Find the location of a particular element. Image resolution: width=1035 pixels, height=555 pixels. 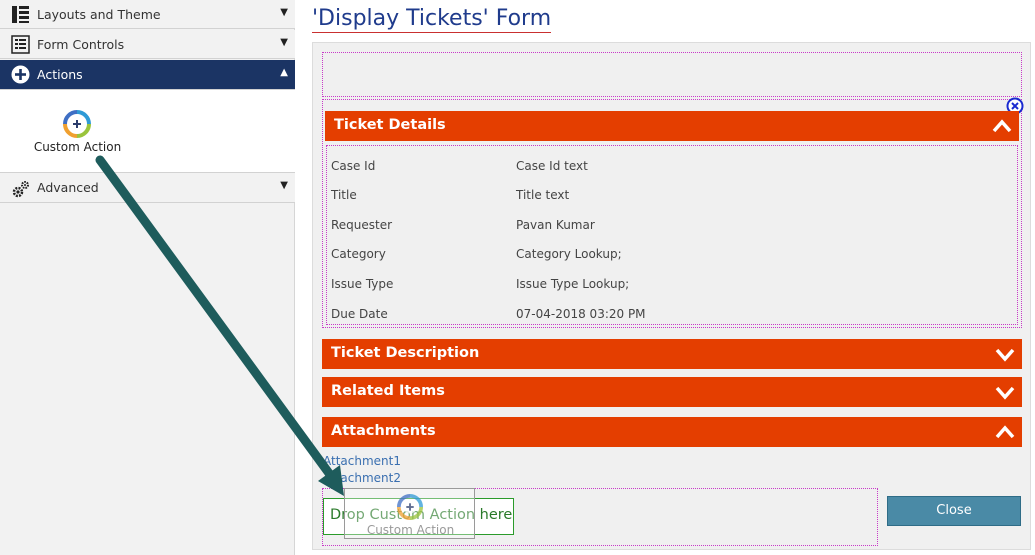

toolbox-section-label: Layouts and Theme is located at coordinates (99, 14).